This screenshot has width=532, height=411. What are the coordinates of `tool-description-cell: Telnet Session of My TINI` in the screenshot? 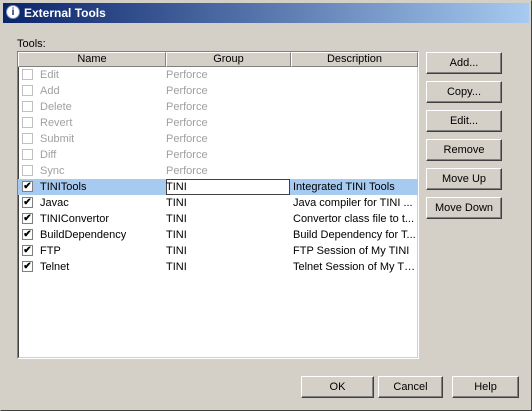 It's located at (355, 267).